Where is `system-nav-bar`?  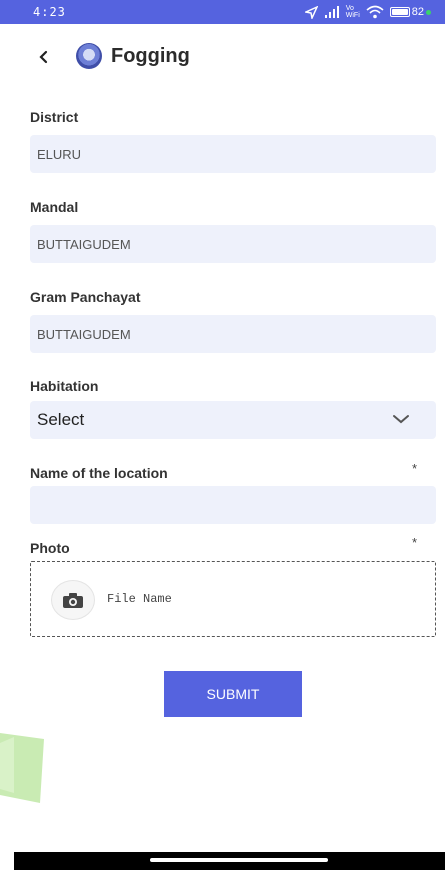
system-nav-bar is located at coordinates (229, 861).